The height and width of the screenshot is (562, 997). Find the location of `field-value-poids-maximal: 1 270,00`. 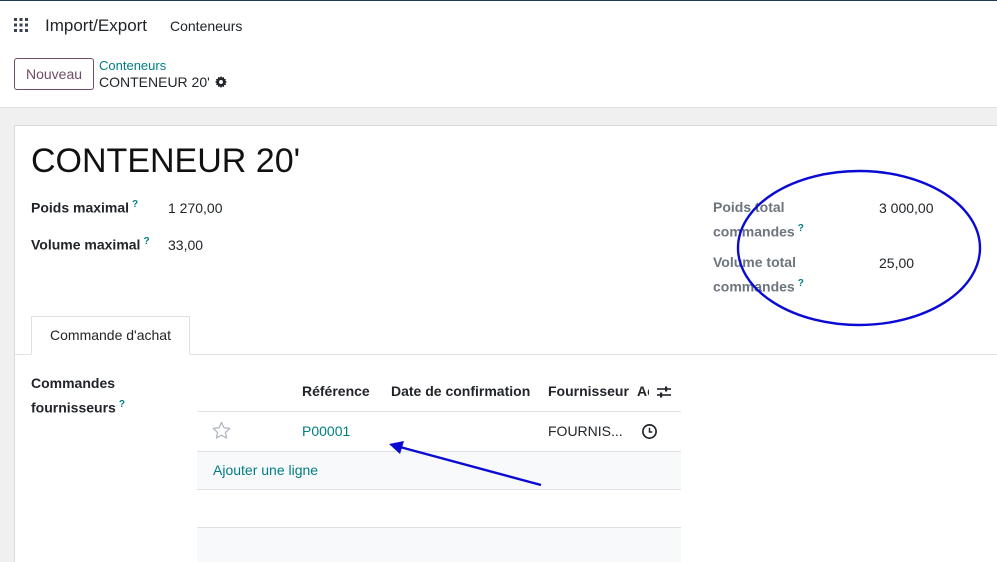

field-value-poids-maximal: 1 270,00 is located at coordinates (195, 208).